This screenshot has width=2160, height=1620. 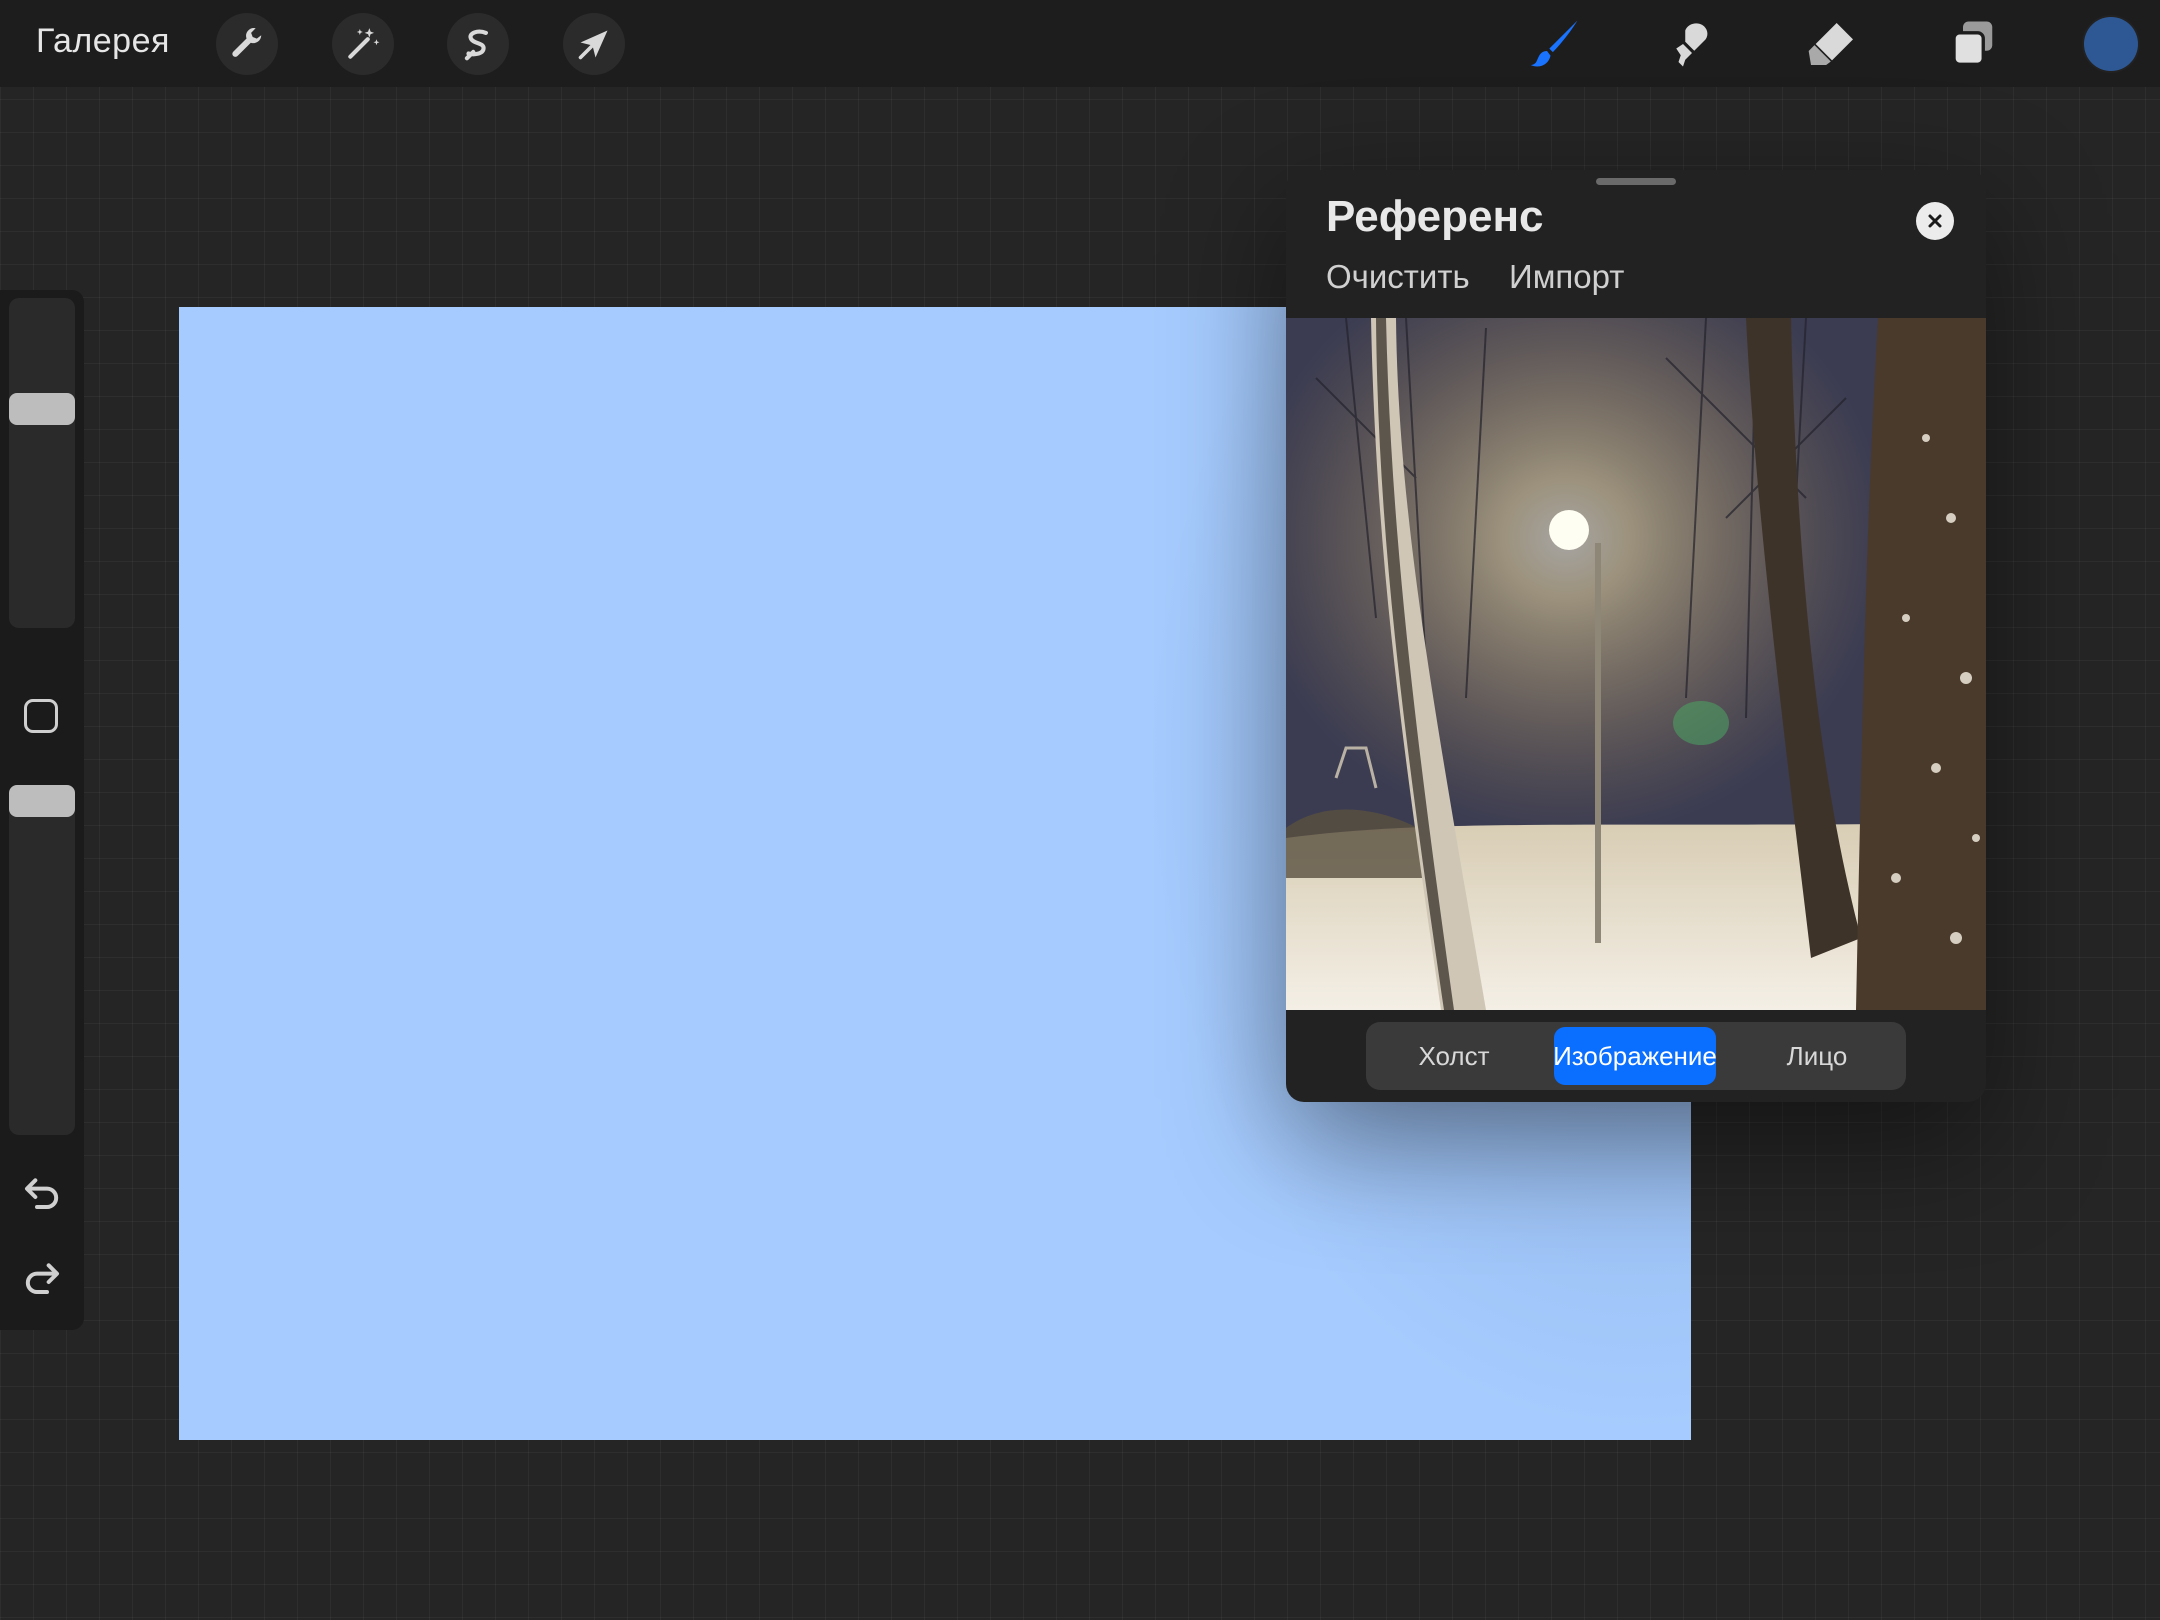 I want to click on wrench-icon, so click(x=247, y=42).